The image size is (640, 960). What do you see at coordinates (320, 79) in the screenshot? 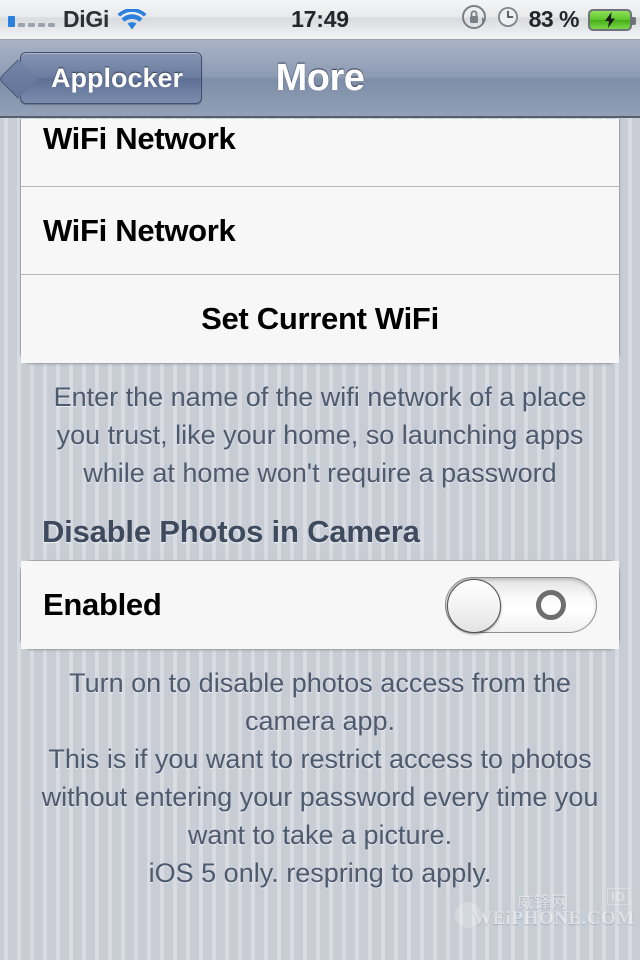
I see `navigation-bar: Applocker More` at bounding box center [320, 79].